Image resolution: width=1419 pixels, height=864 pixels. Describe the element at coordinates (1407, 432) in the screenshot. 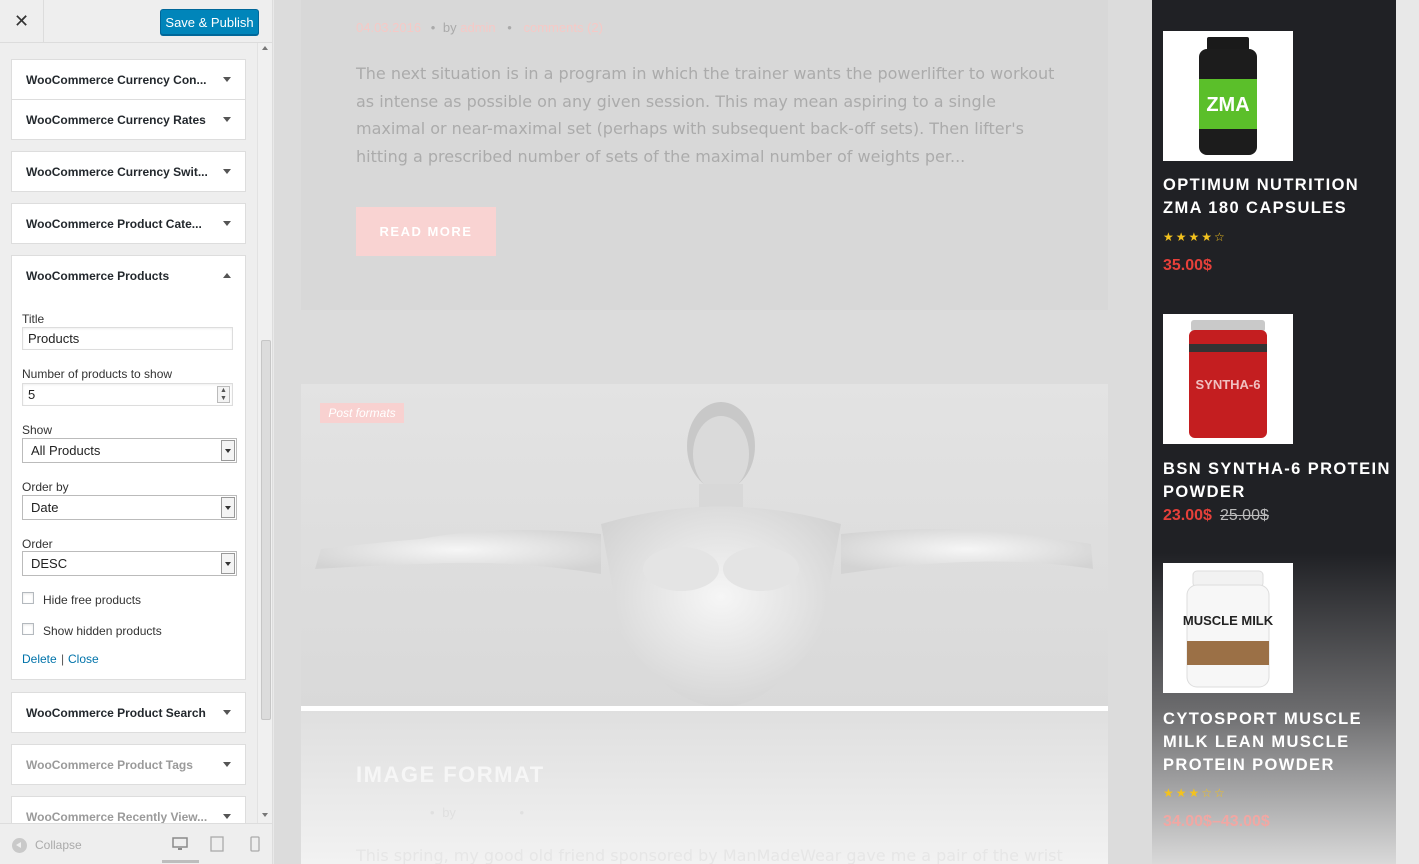

I see `preview-margin` at that location.